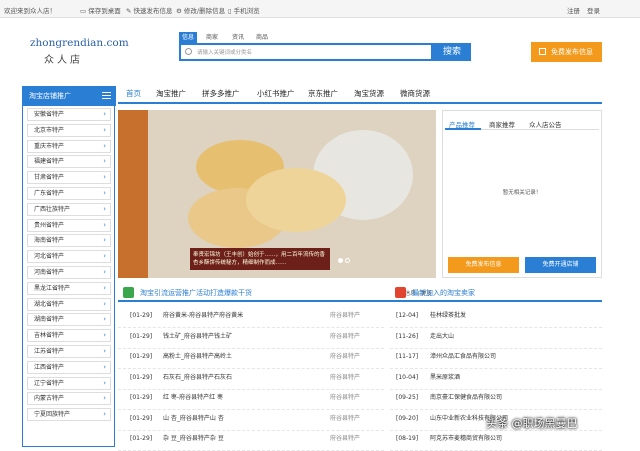 The width and height of the screenshot is (640, 451). Describe the element at coordinates (69, 399) in the screenshot. I see `sidebar-item: 内蒙古特产 ›` at that location.